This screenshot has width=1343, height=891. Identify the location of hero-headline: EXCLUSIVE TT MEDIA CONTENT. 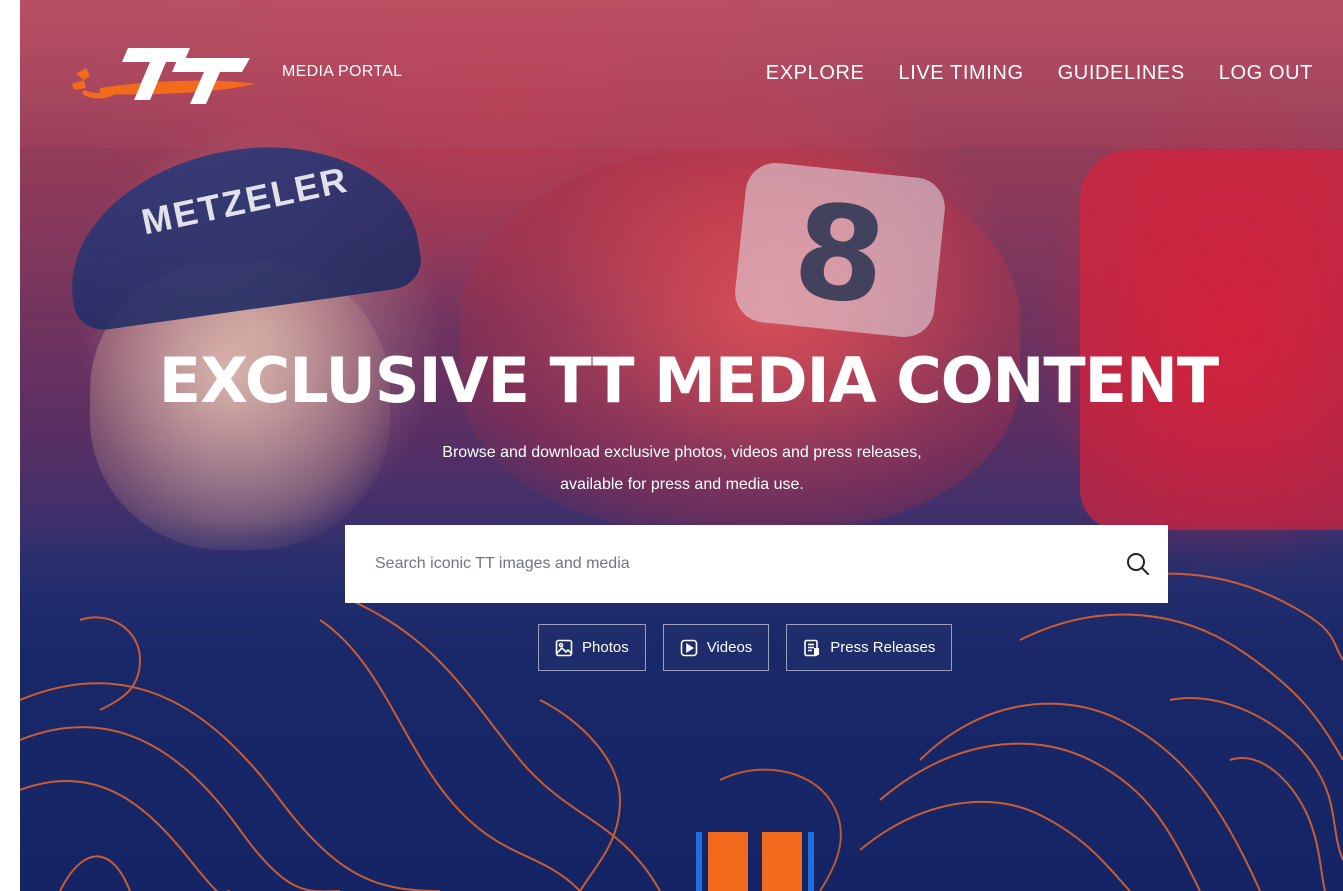
(688, 380).